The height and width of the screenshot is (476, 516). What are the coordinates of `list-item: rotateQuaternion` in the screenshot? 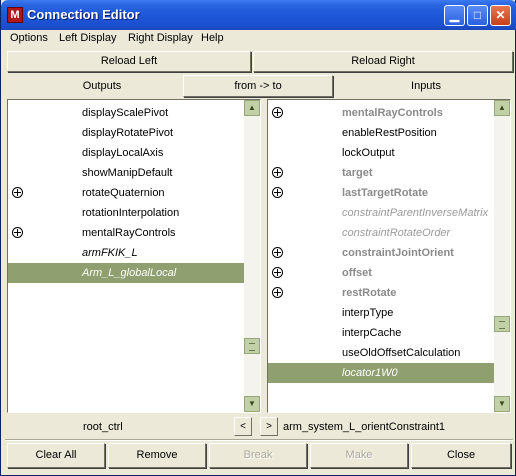 It's located at (126, 193).